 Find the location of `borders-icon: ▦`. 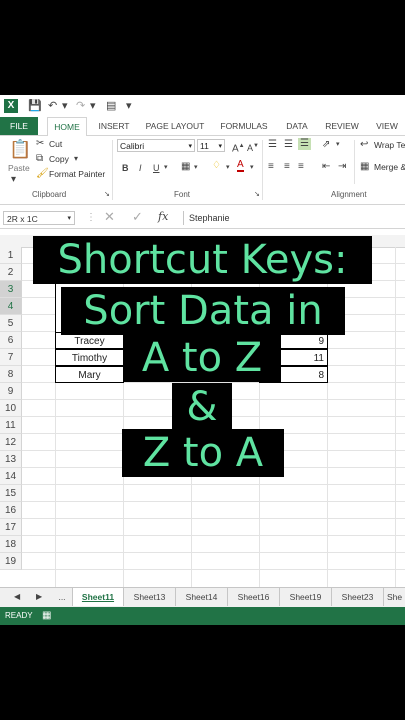

borders-icon: ▦ is located at coordinates (185, 167).